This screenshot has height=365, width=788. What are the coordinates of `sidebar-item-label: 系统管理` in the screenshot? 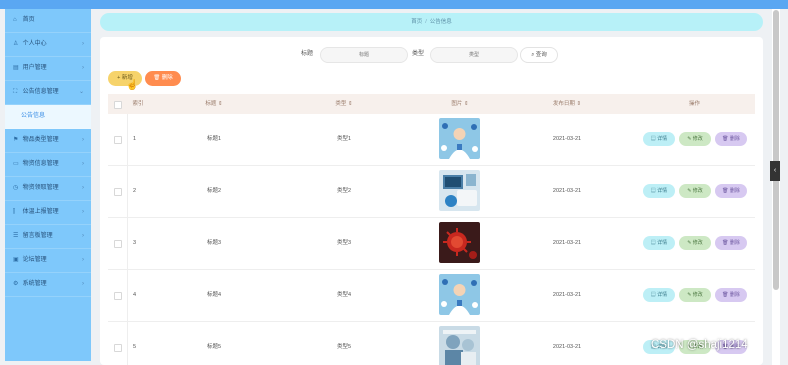 It's located at (34, 284).